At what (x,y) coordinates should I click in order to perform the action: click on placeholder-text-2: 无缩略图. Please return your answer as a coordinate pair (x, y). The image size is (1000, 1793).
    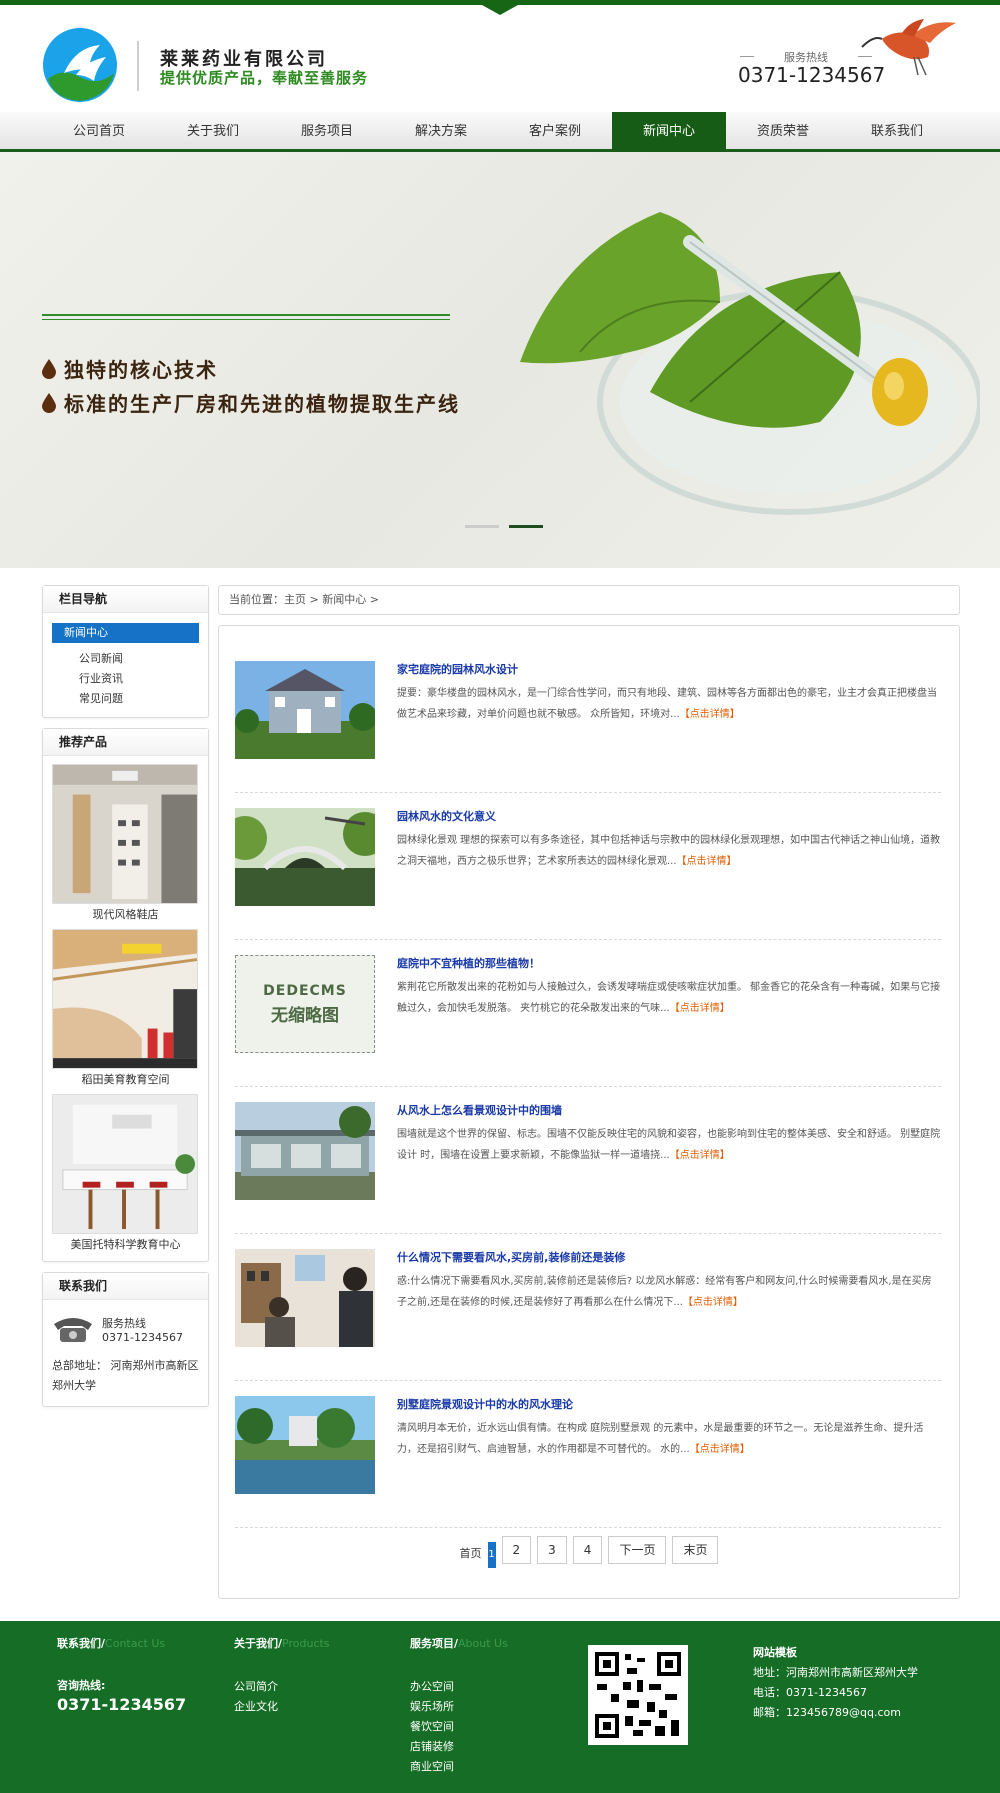
    Looking at the image, I should click on (305, 1015).